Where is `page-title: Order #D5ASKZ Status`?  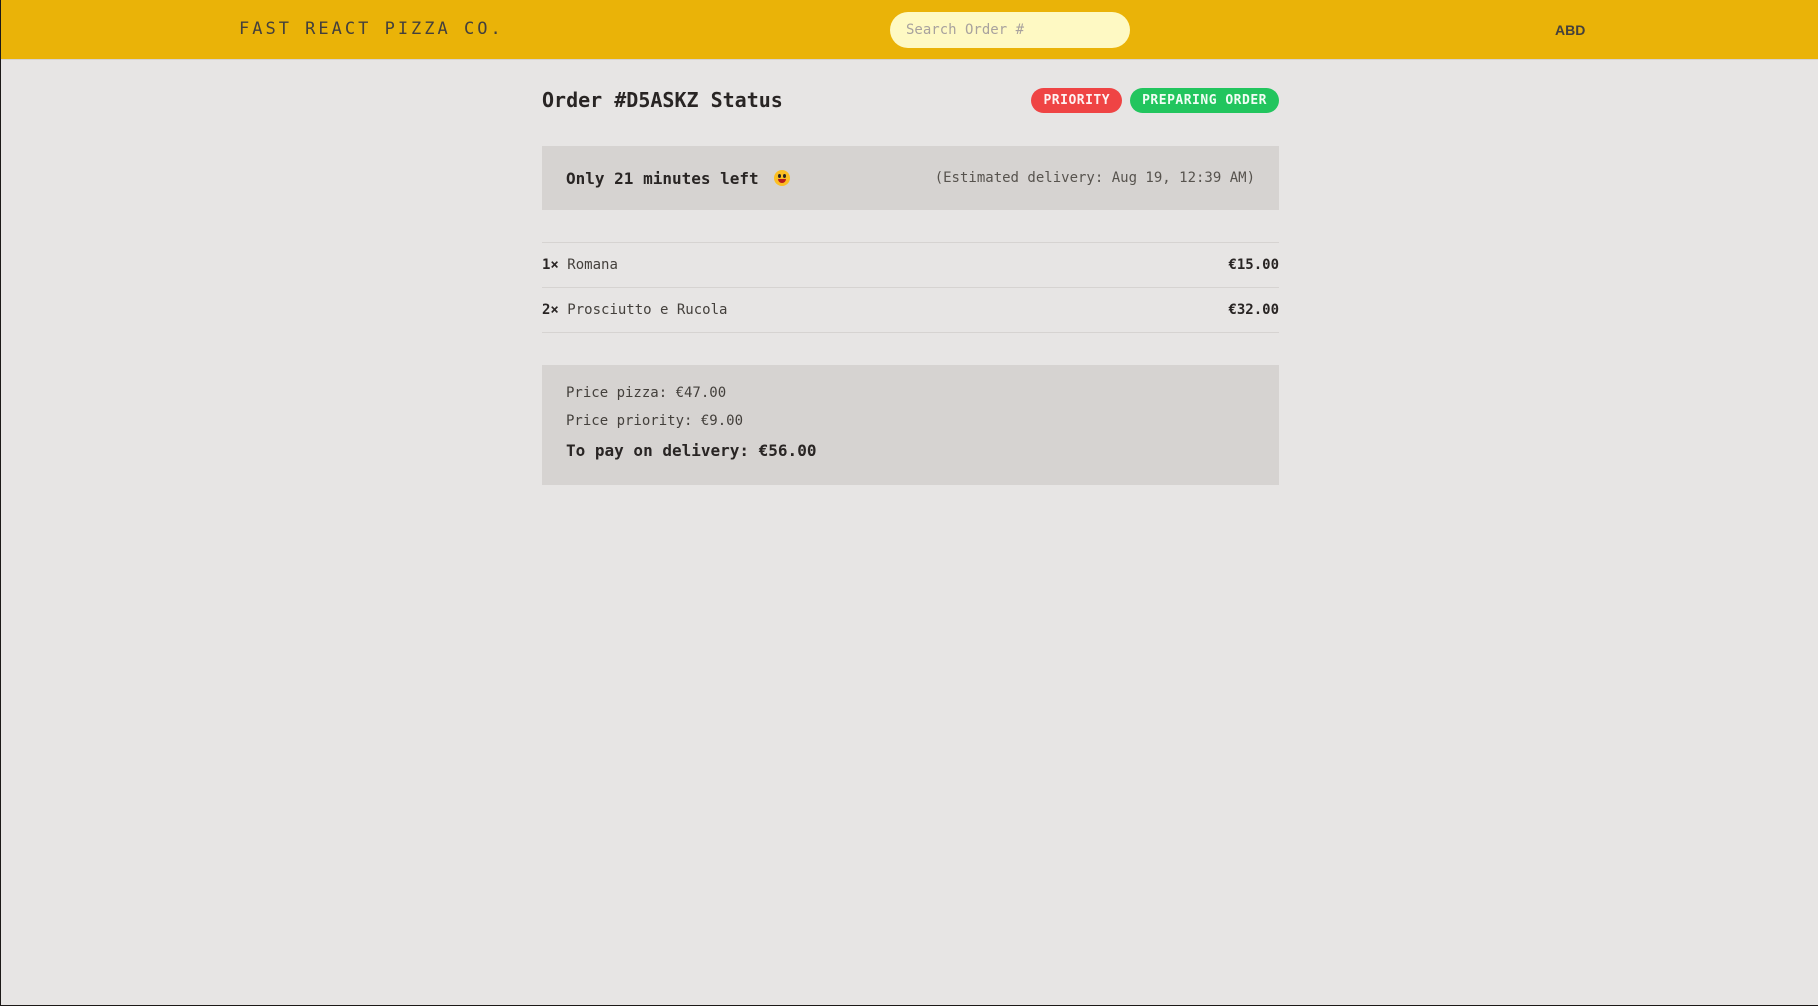
page-title: Order #D5ASKZ Status is located at coordinates (662, 100).